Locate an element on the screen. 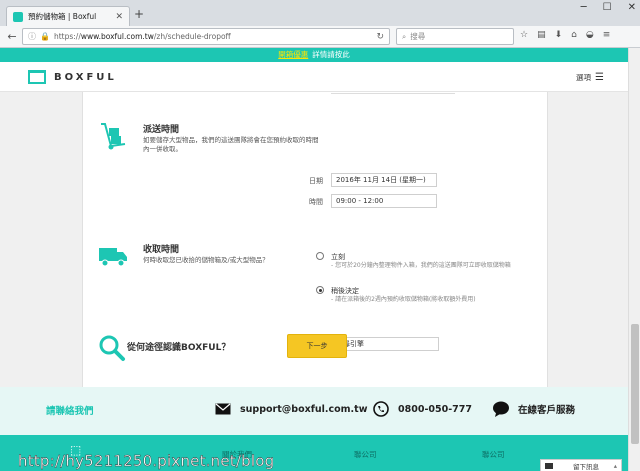  referral-select: 搜尋引擎 is located at coordinates (385, 344).